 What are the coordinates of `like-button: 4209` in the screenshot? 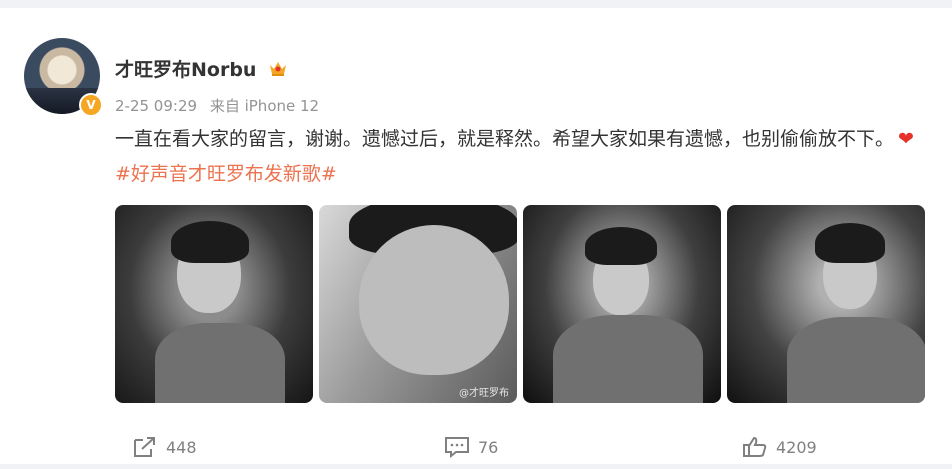 It's located at (779, 447).